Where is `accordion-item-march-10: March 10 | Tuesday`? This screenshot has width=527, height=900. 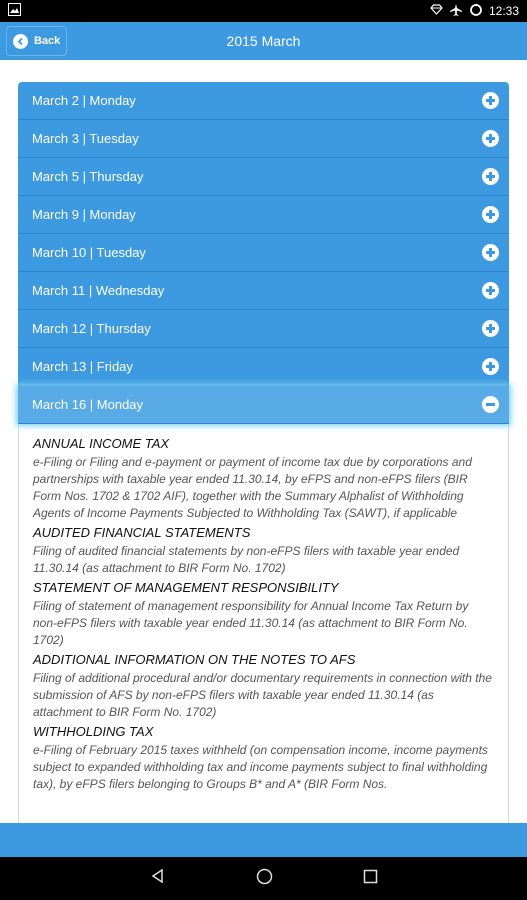
accordion-item-march-10: March 10 | Tuesday is located at coordinates (263, 253).